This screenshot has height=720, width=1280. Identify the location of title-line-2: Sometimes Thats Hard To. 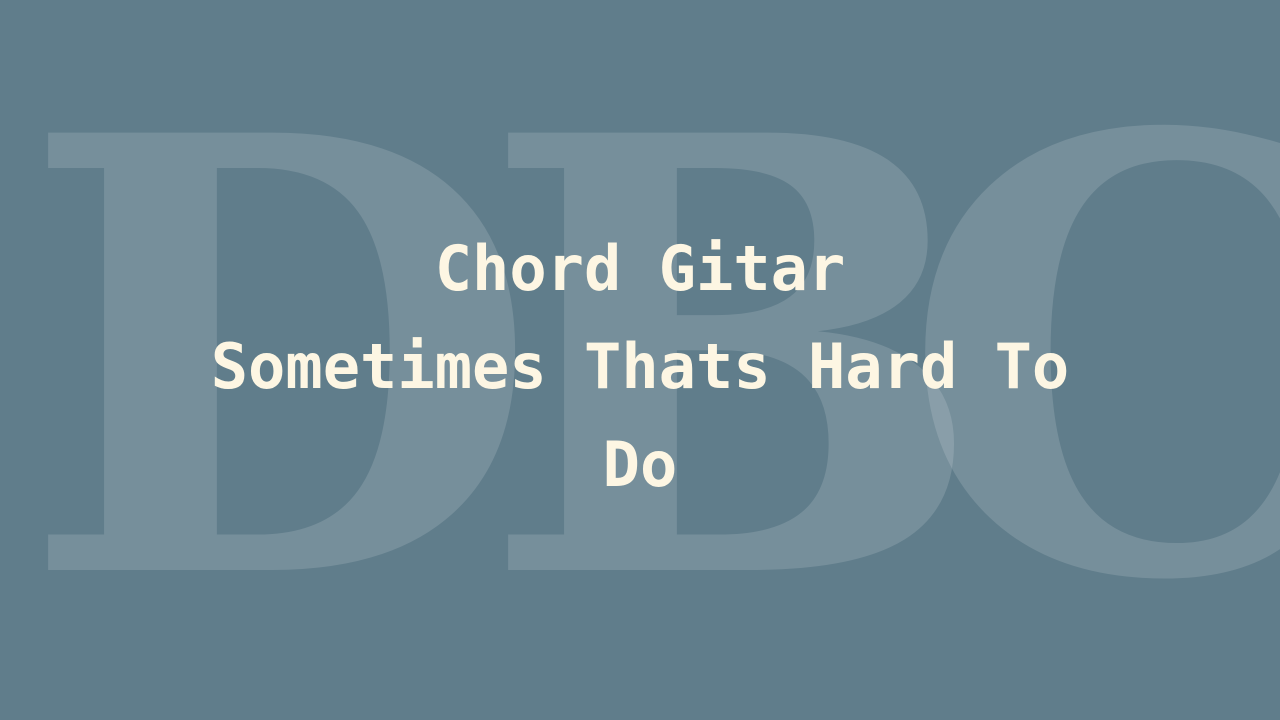
(640, 366).